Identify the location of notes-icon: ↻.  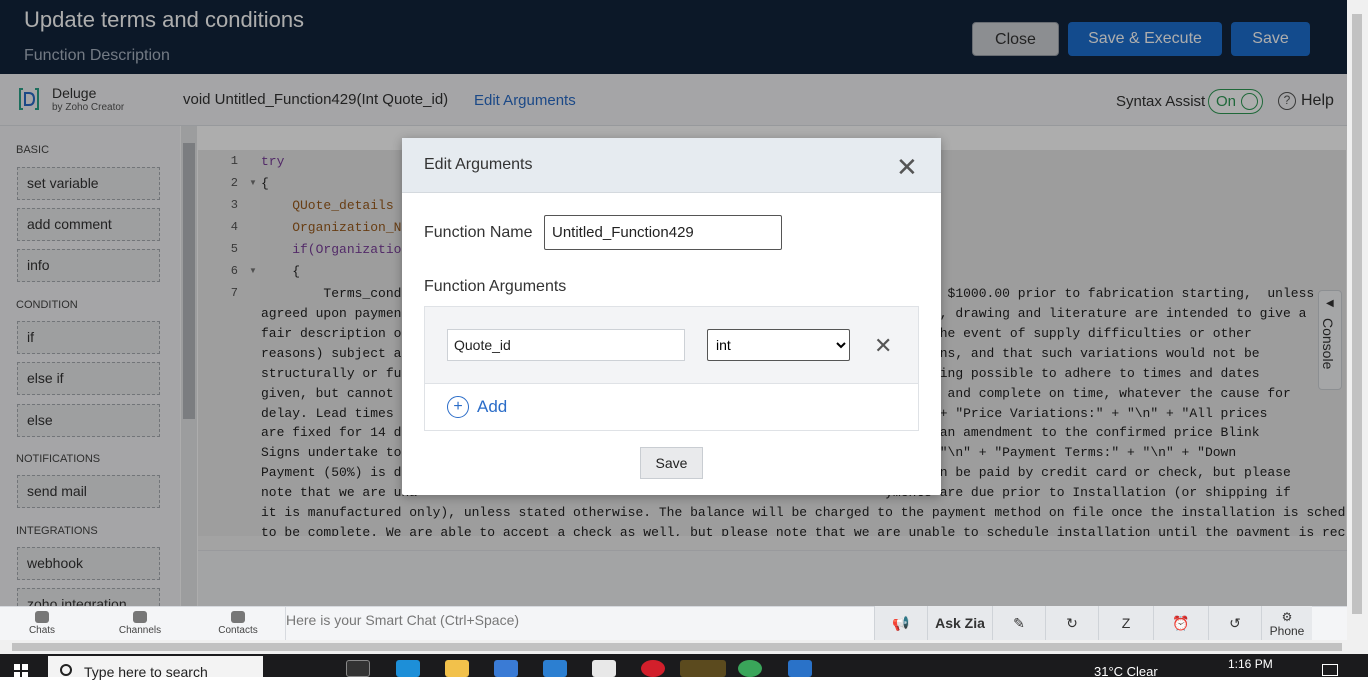
(1071, 623).